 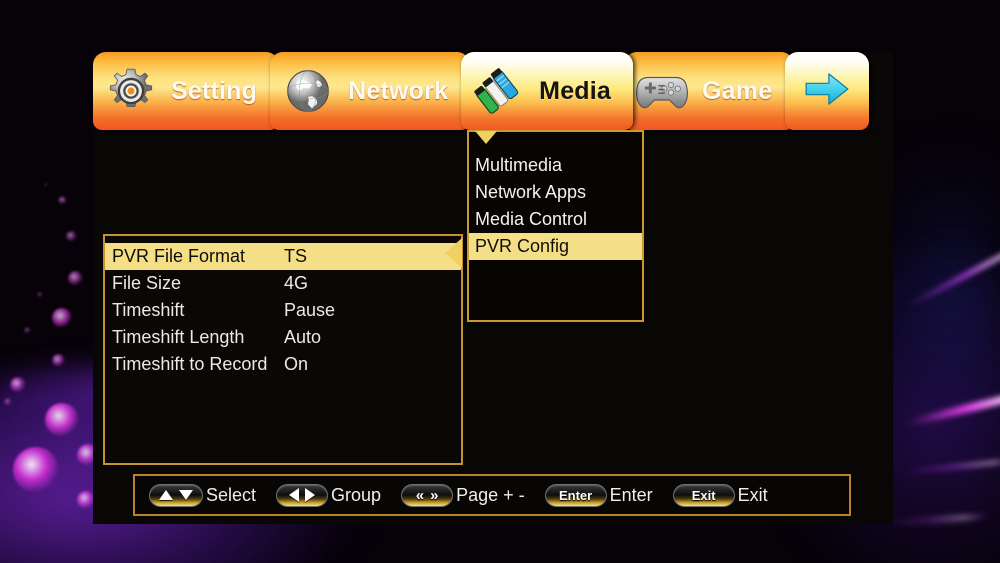 What do you see at coordinates (752, 494) in the screenshot?
I see `help-label: Exit` at bounding box center [752, 494].